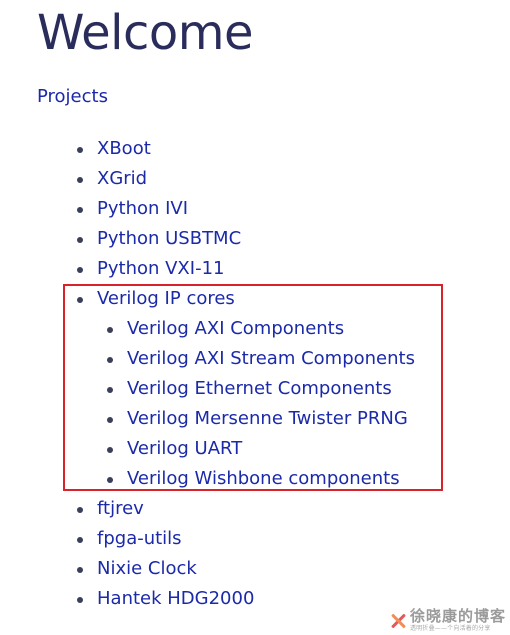 The width and height of the screenshot is (510, 635). Describe the element at coordinates (235, 329) in the screenshot. I see `project-link: Verilog AXI Components` at that location.